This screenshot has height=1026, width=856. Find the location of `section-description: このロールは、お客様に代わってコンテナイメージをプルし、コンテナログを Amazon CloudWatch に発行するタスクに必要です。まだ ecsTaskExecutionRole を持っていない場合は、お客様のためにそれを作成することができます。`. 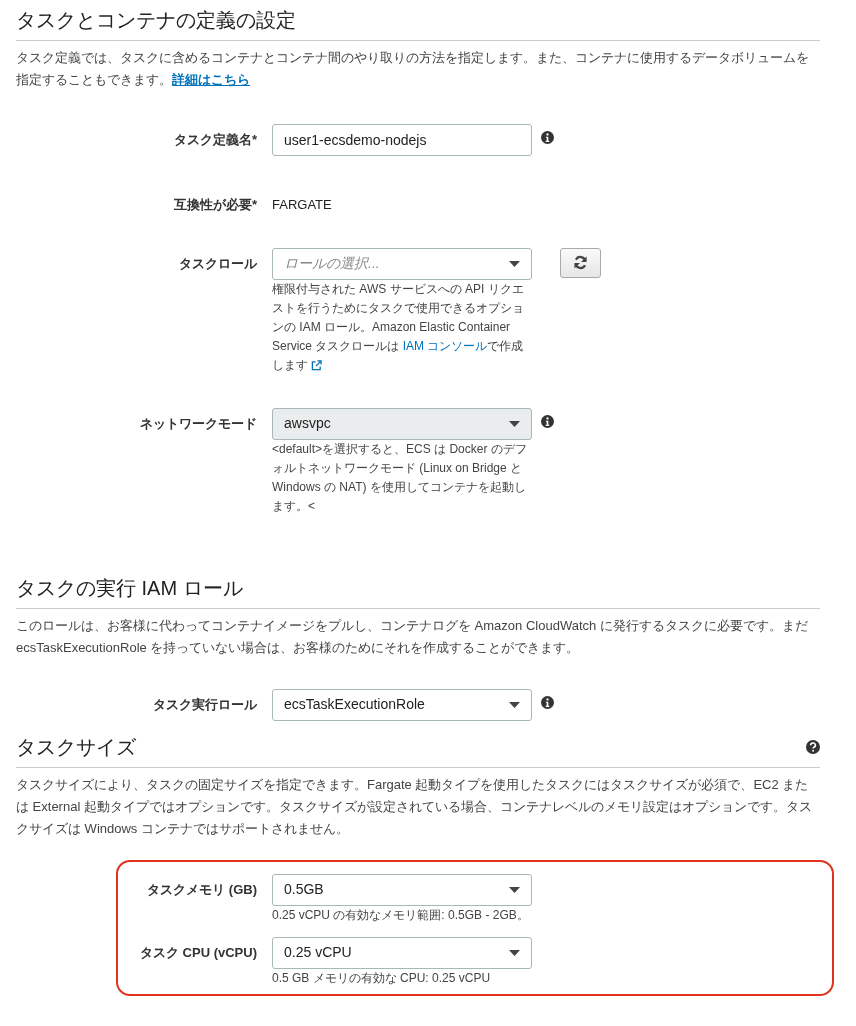

section-description: このロールは、お客様に代わってコンテナイメージをプルし、コンテナログを Amazon CloudWatch に発行するタスクに必要です。まだ ecsTaskExecutionRole を持っていない場合は、お客様のためにそれを作成することができます。 is located at coordinates (412, 636).